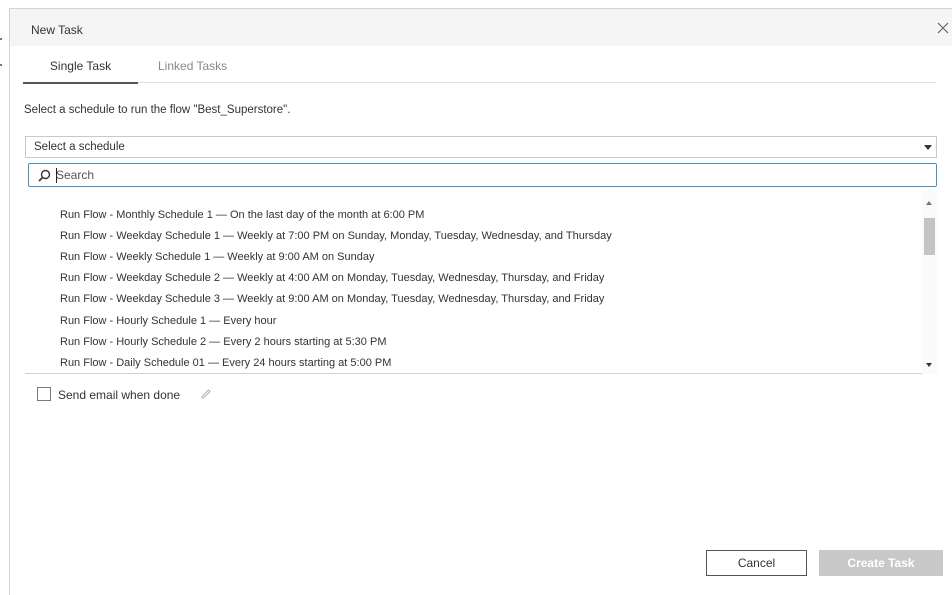  I want to click on scroll-up-arrow-icon, so click(929, 203).